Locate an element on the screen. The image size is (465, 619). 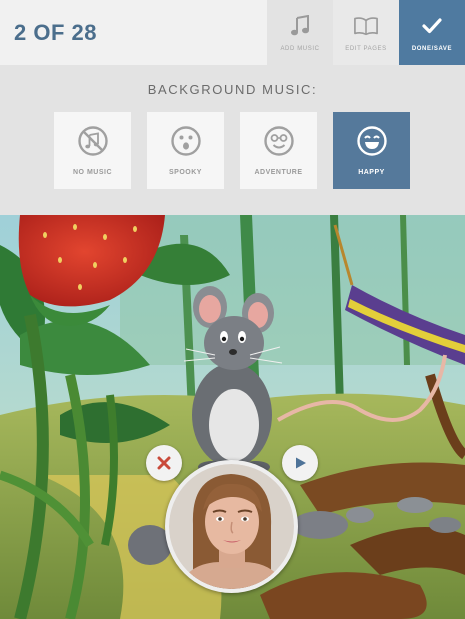
music-note-icon is located at coordinates (300, 26).